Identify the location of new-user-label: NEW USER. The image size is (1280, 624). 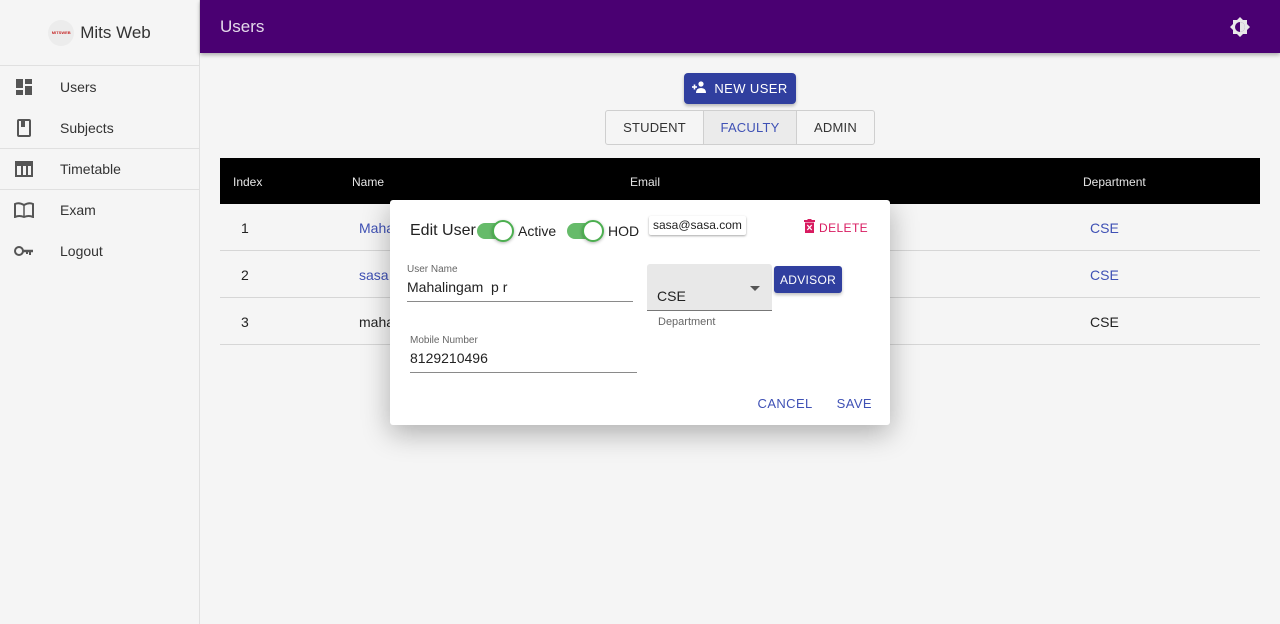
(751, 88).